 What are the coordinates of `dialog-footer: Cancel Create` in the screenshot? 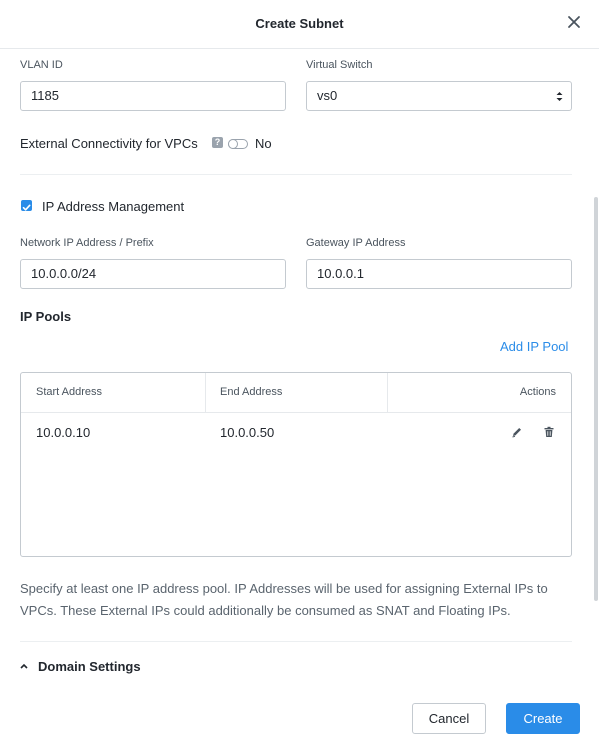 It's located at (299, 716).